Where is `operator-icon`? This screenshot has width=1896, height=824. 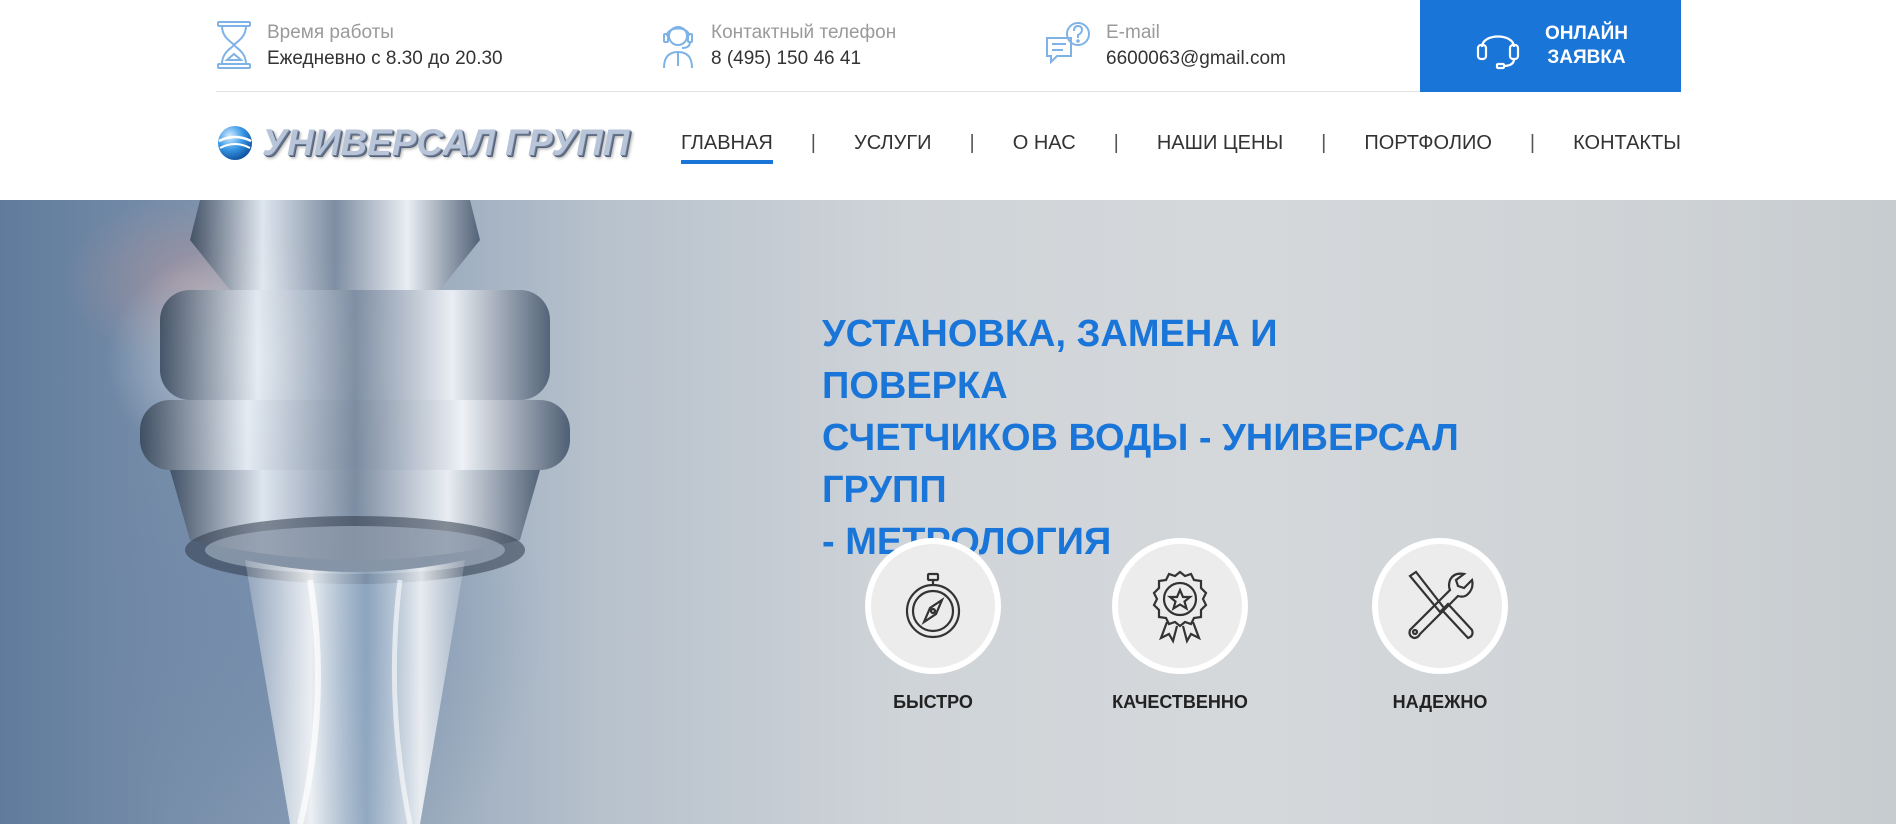
operator-icon is located at coordinates (678, 47).